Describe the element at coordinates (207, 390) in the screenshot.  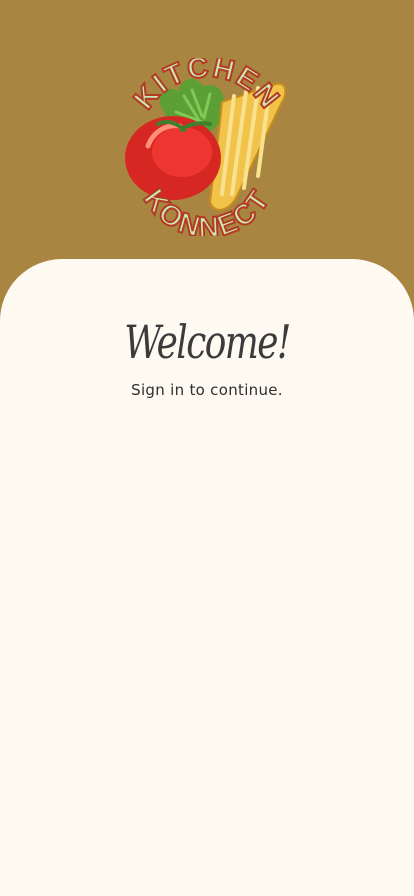
I see `sign-in-subtitle: Sign in to continue.` at that location.